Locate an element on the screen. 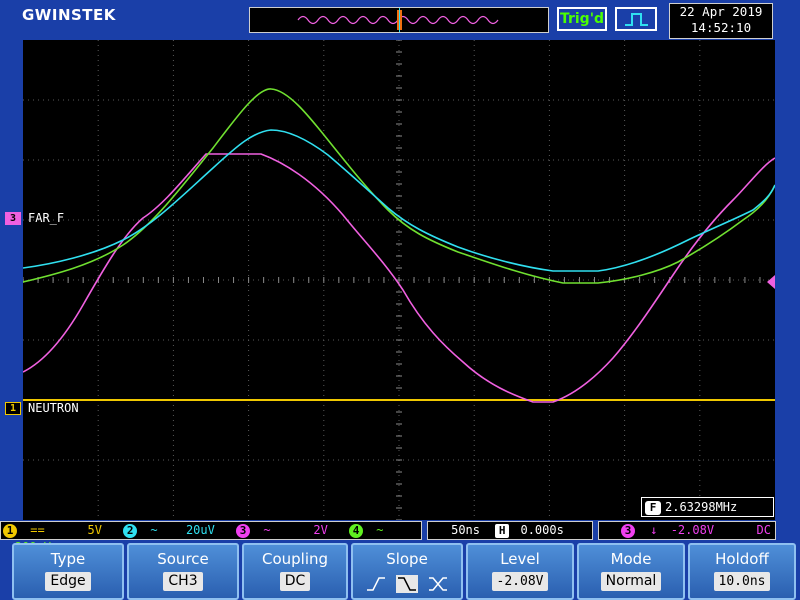 This screenshot has height=600, width=800. top-bar: GWINSTEK Trig'd 22 Apr 2019 14:52:10 is located at coordinates (400, 20).